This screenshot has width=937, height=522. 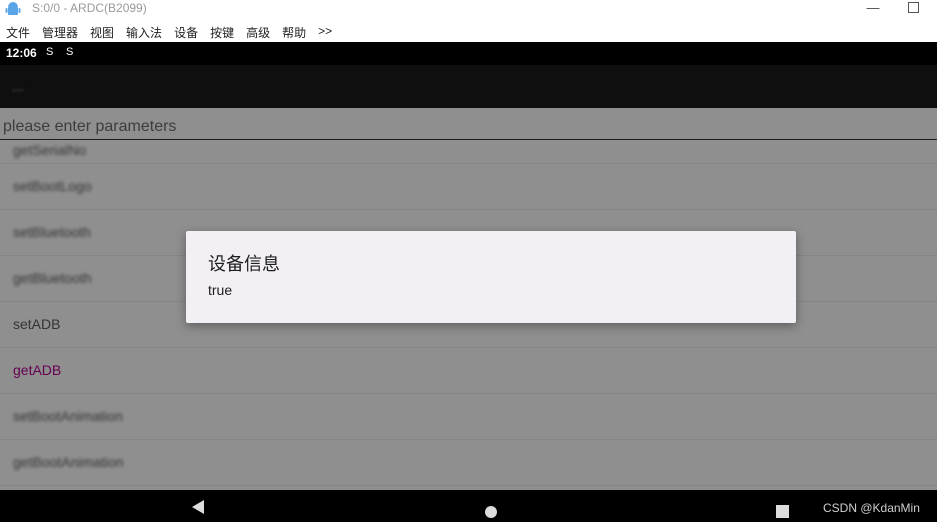 What do you see at coordinates (186, 31) in the screenshot?
I see `menu-device: 设备` at bounding box center [186, 31].